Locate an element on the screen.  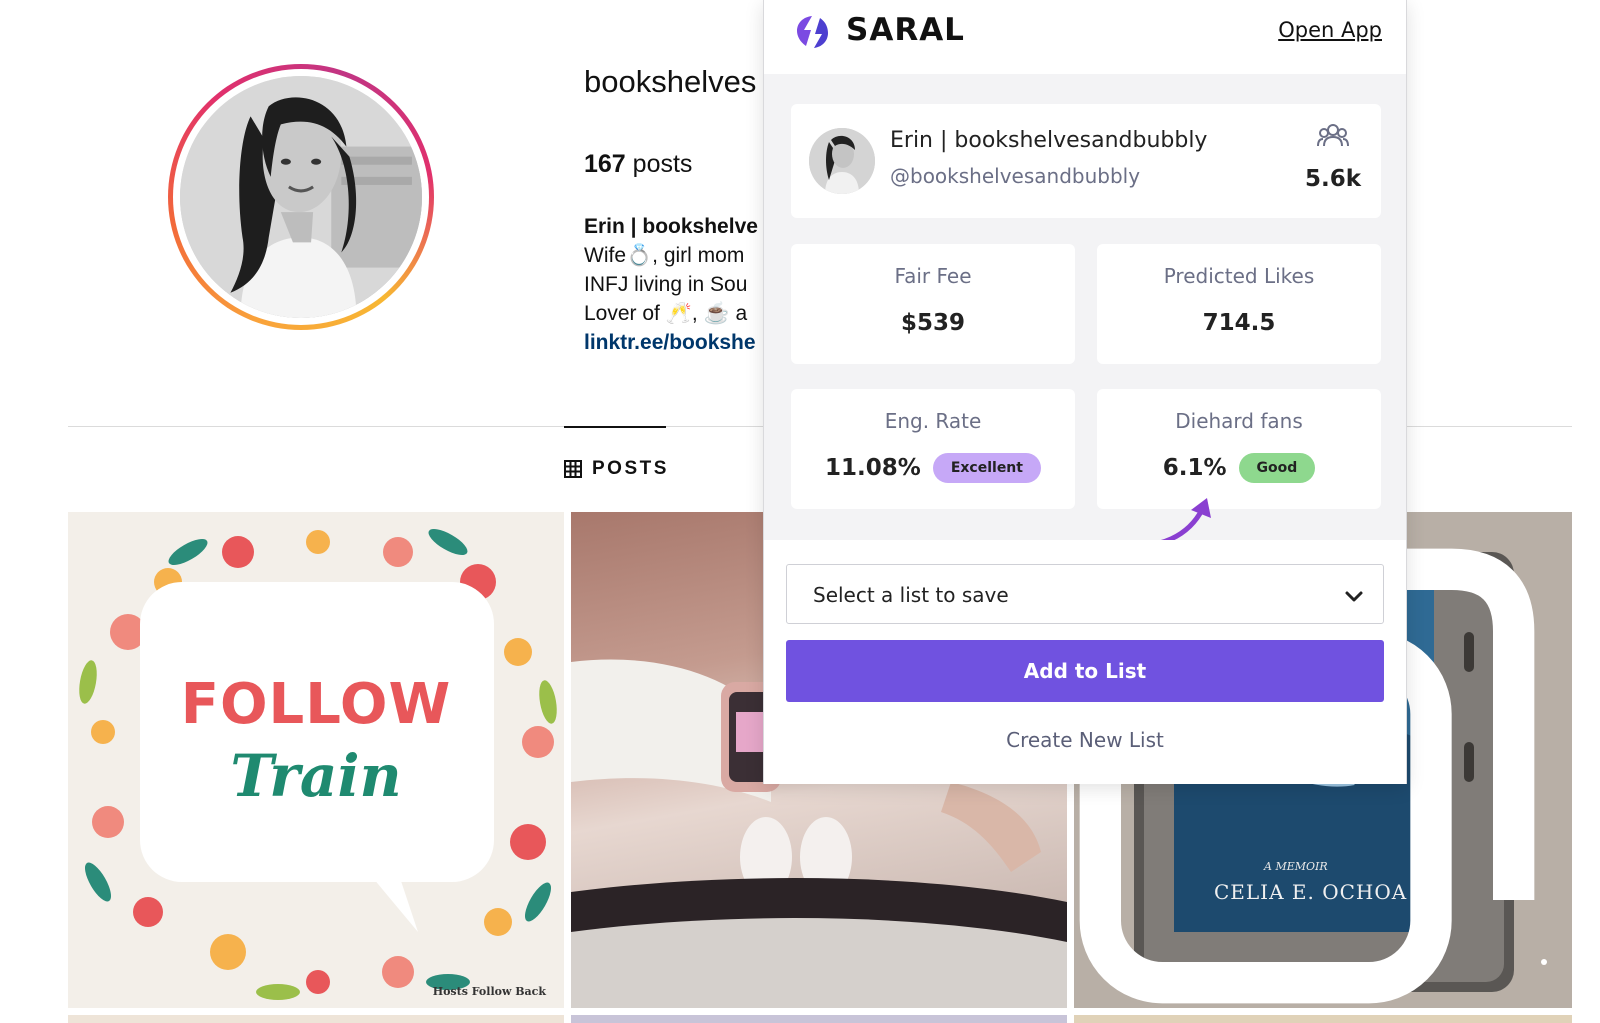
create-new-list-link: Create New List is located at coordinates (1085, 740).